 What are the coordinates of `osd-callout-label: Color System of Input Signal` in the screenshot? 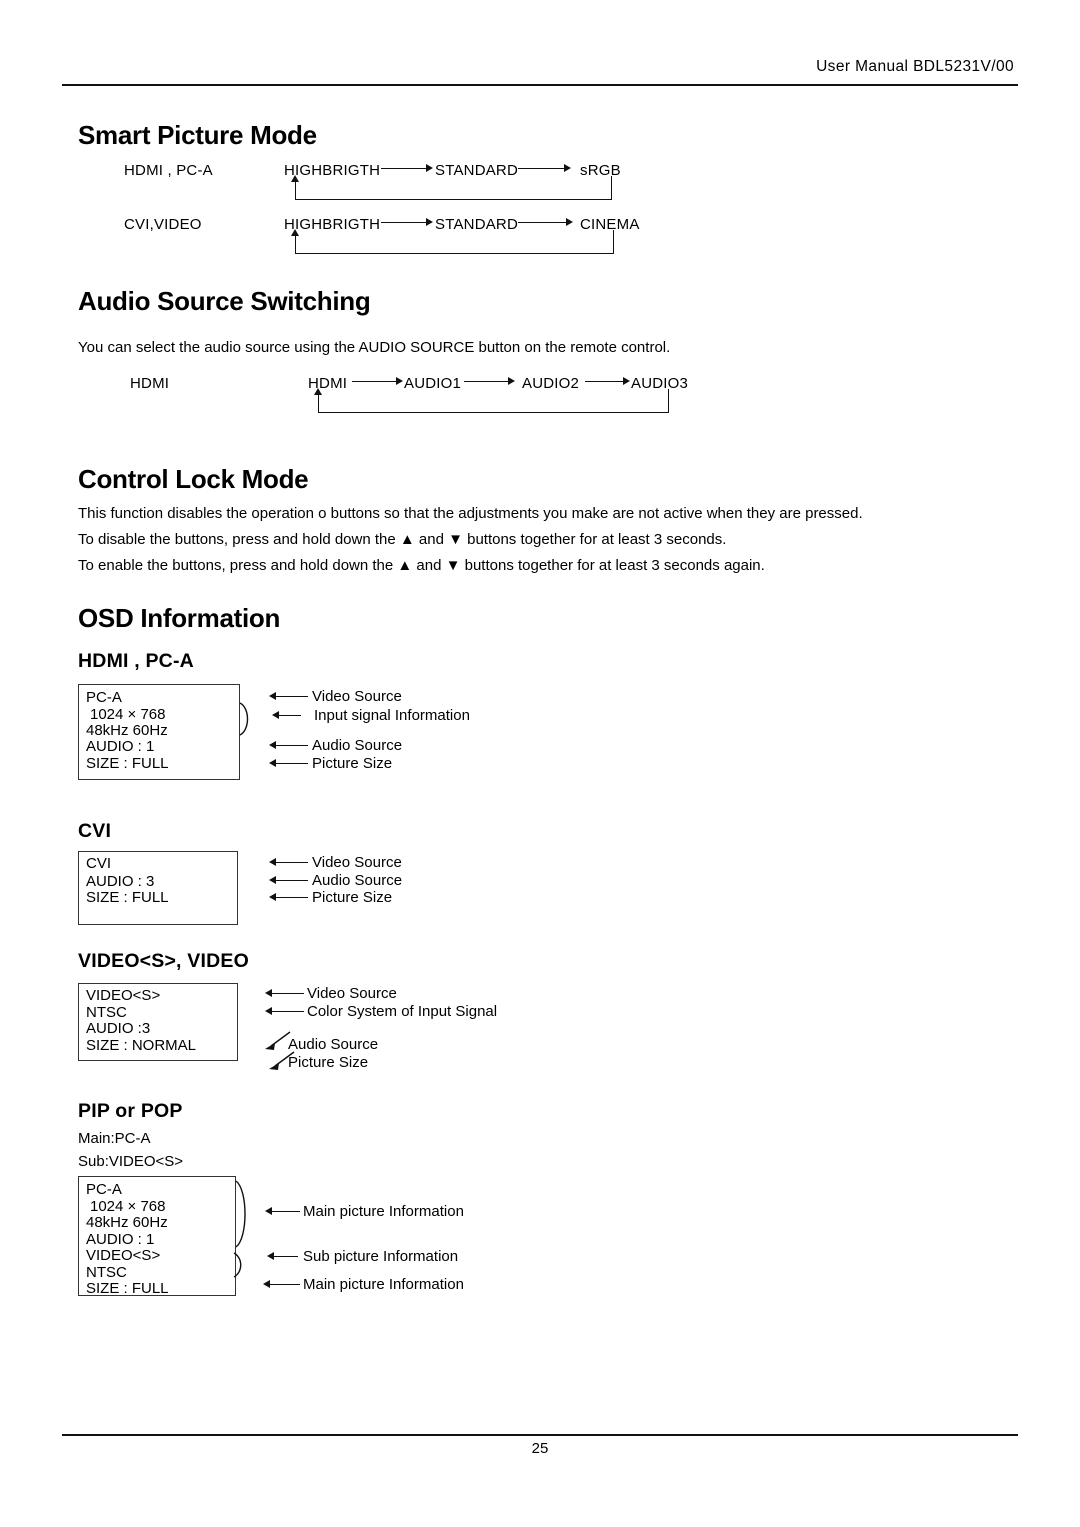 It's located at (402, 1011).